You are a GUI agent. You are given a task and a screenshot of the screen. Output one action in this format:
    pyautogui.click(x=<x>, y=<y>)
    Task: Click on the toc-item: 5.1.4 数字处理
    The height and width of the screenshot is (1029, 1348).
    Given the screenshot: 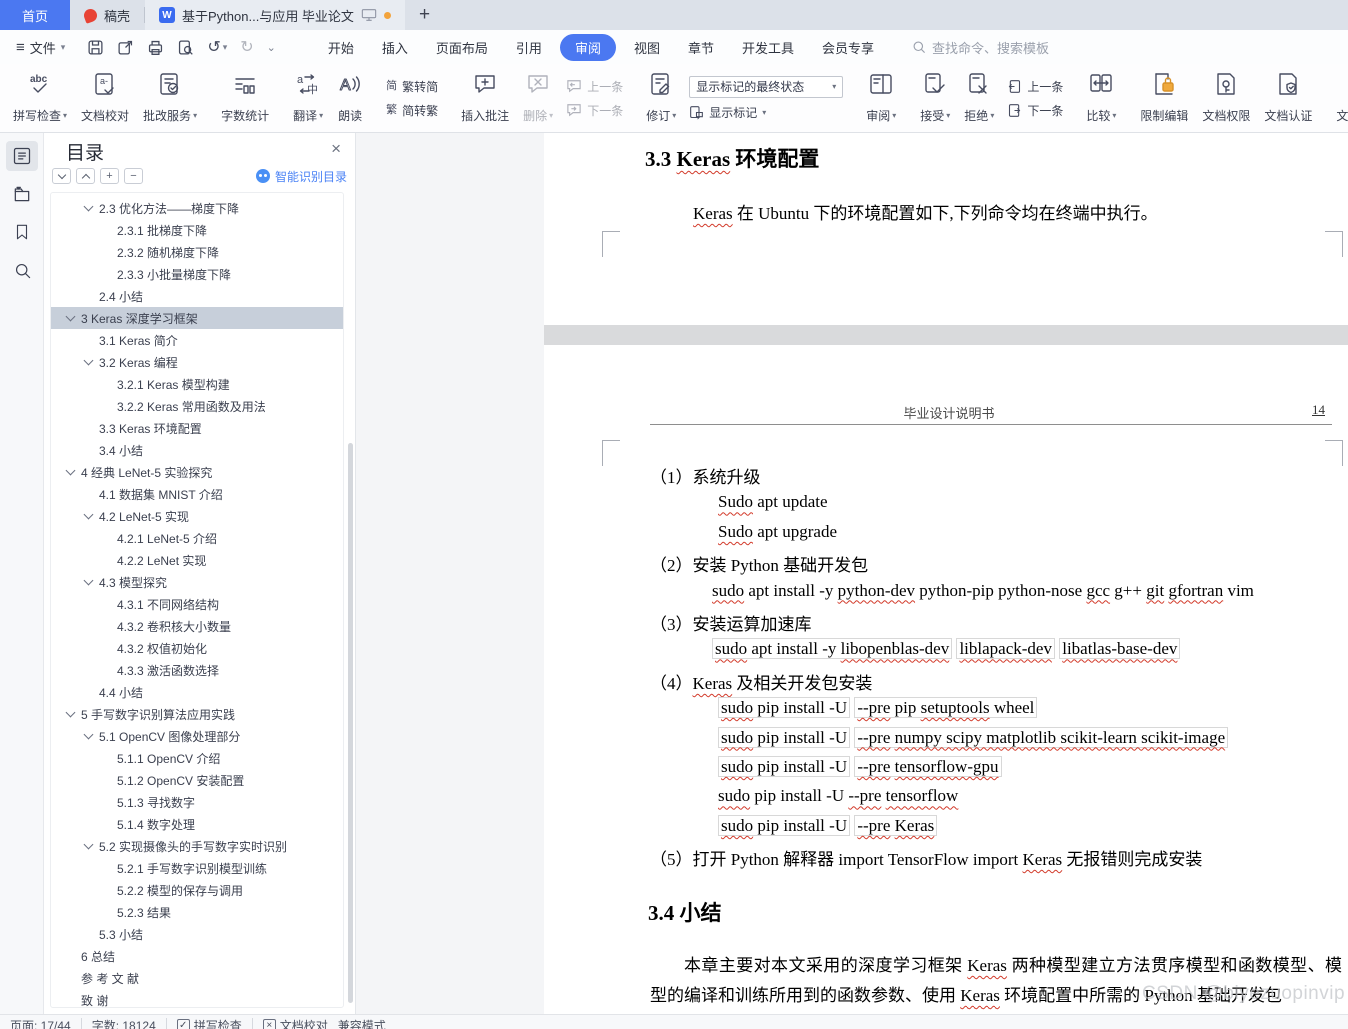 What is the action you would take?
    pyautogui.click(x=197, y=824)
    